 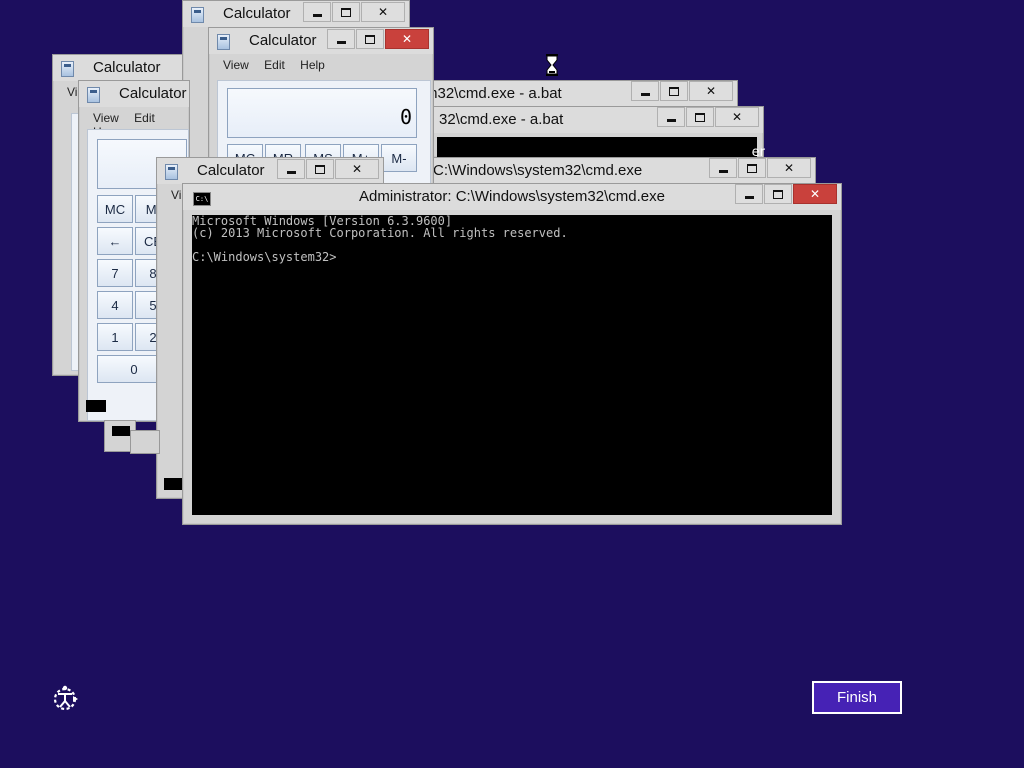 What do you see at coordinates (857, 697) in the screenshot?
I see `finish-button: Finish` at bounding box center [857, 697].